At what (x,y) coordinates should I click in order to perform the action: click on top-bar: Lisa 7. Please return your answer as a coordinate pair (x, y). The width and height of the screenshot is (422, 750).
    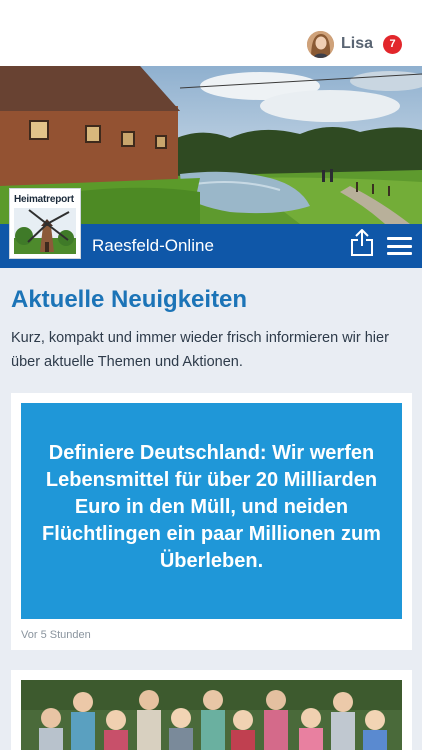
    Looking at the image, I should click on (211, 33).